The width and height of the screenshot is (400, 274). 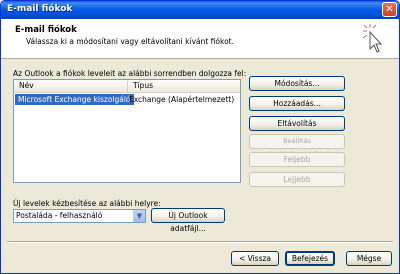 What do you see at coordinates (297, 146) in the screenshot?
I see `set-default-button: Beállítás alapértelmezettként` at bounding box center [297, 146].